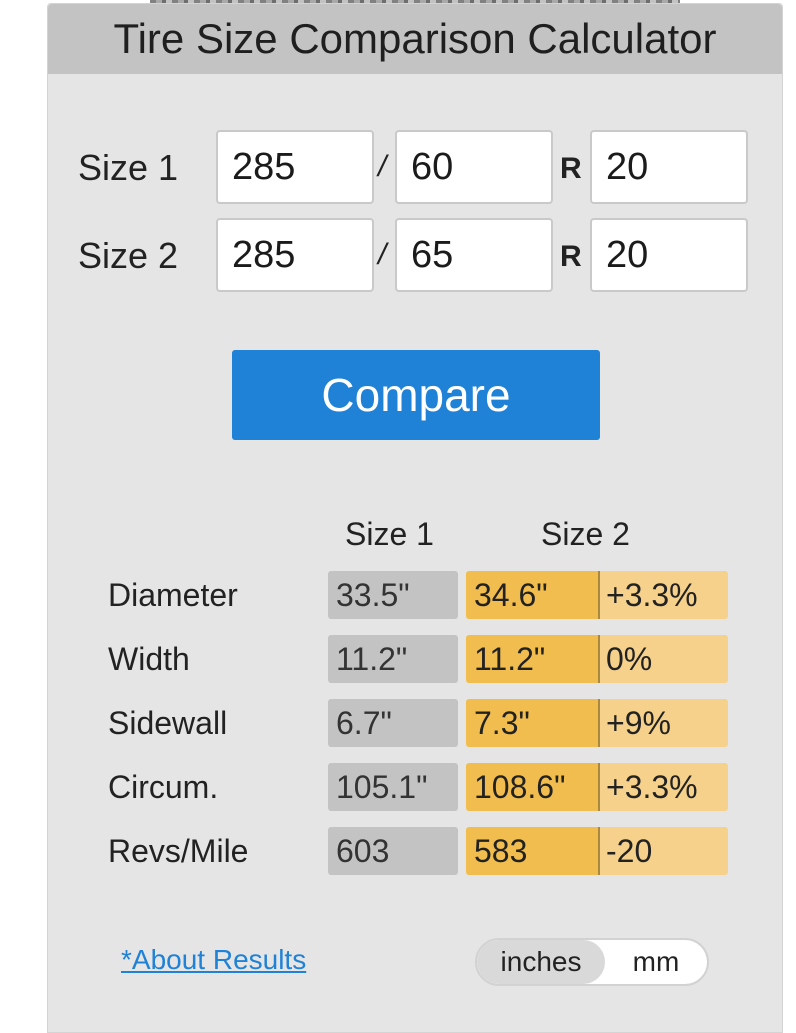 The image size is (796, 1033). Describe the element at coordinates (295, 167) in the screenshot. I see `size1-width-input` at that location.